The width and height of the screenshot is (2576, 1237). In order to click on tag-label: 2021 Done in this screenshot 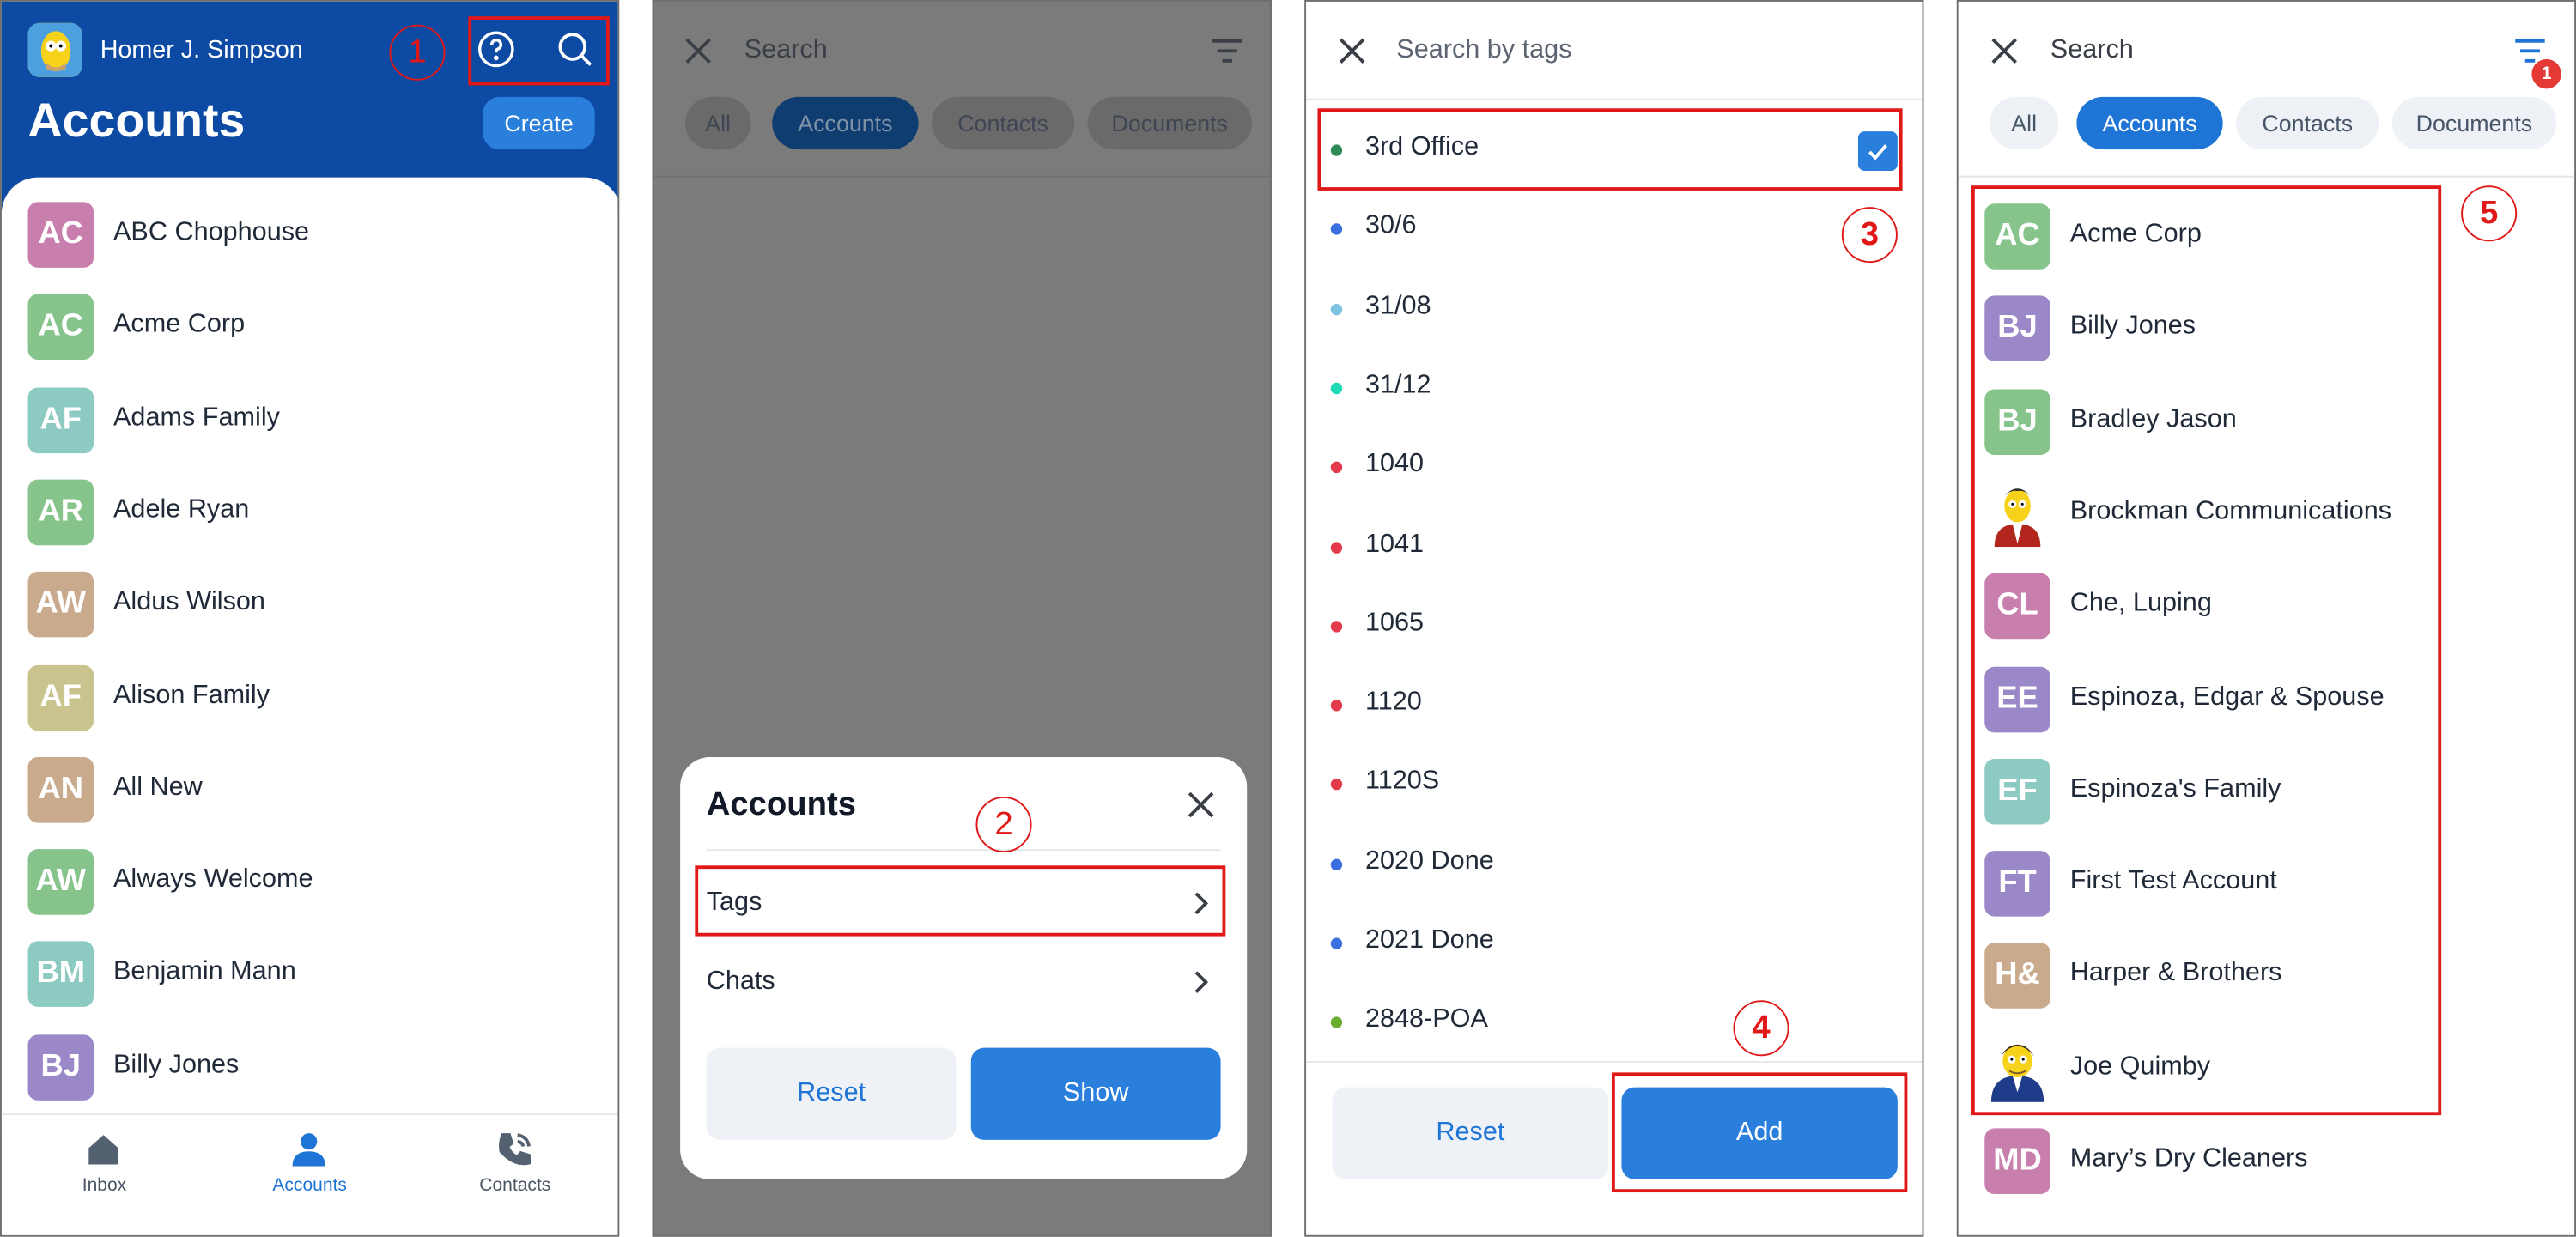, I will do `click(1429, 940)`.